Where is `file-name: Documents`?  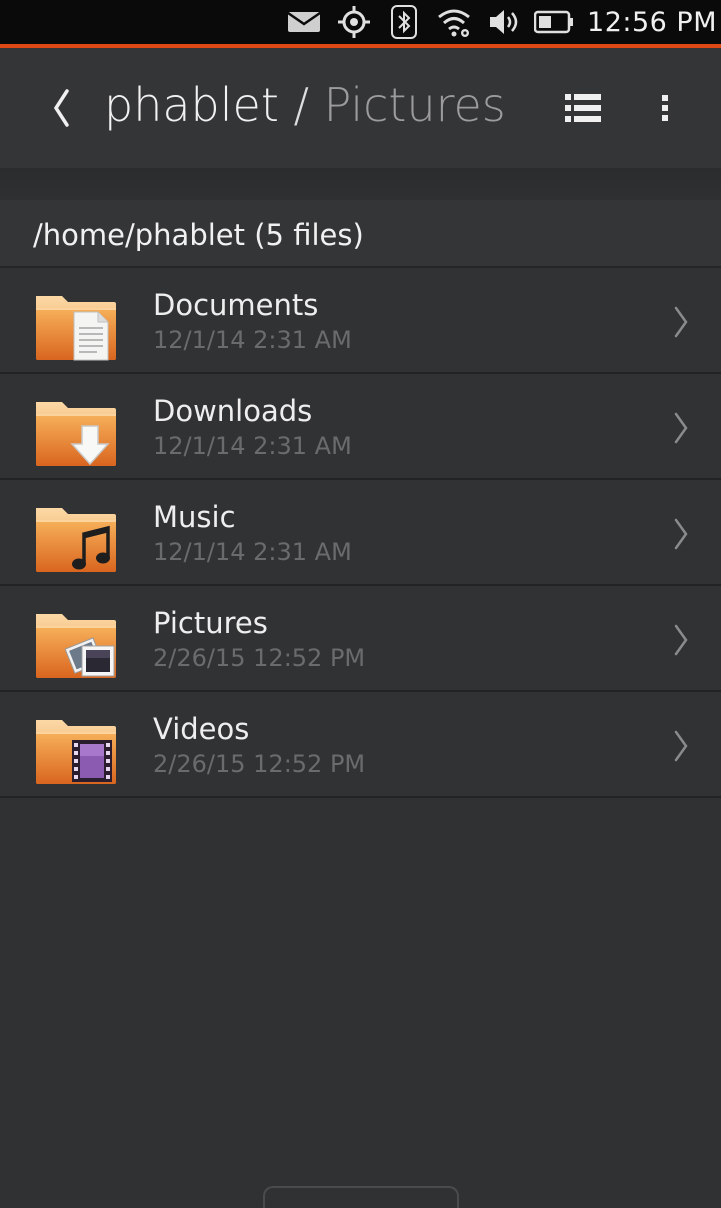
file-name: Documents is located at coordinates (236, 305).